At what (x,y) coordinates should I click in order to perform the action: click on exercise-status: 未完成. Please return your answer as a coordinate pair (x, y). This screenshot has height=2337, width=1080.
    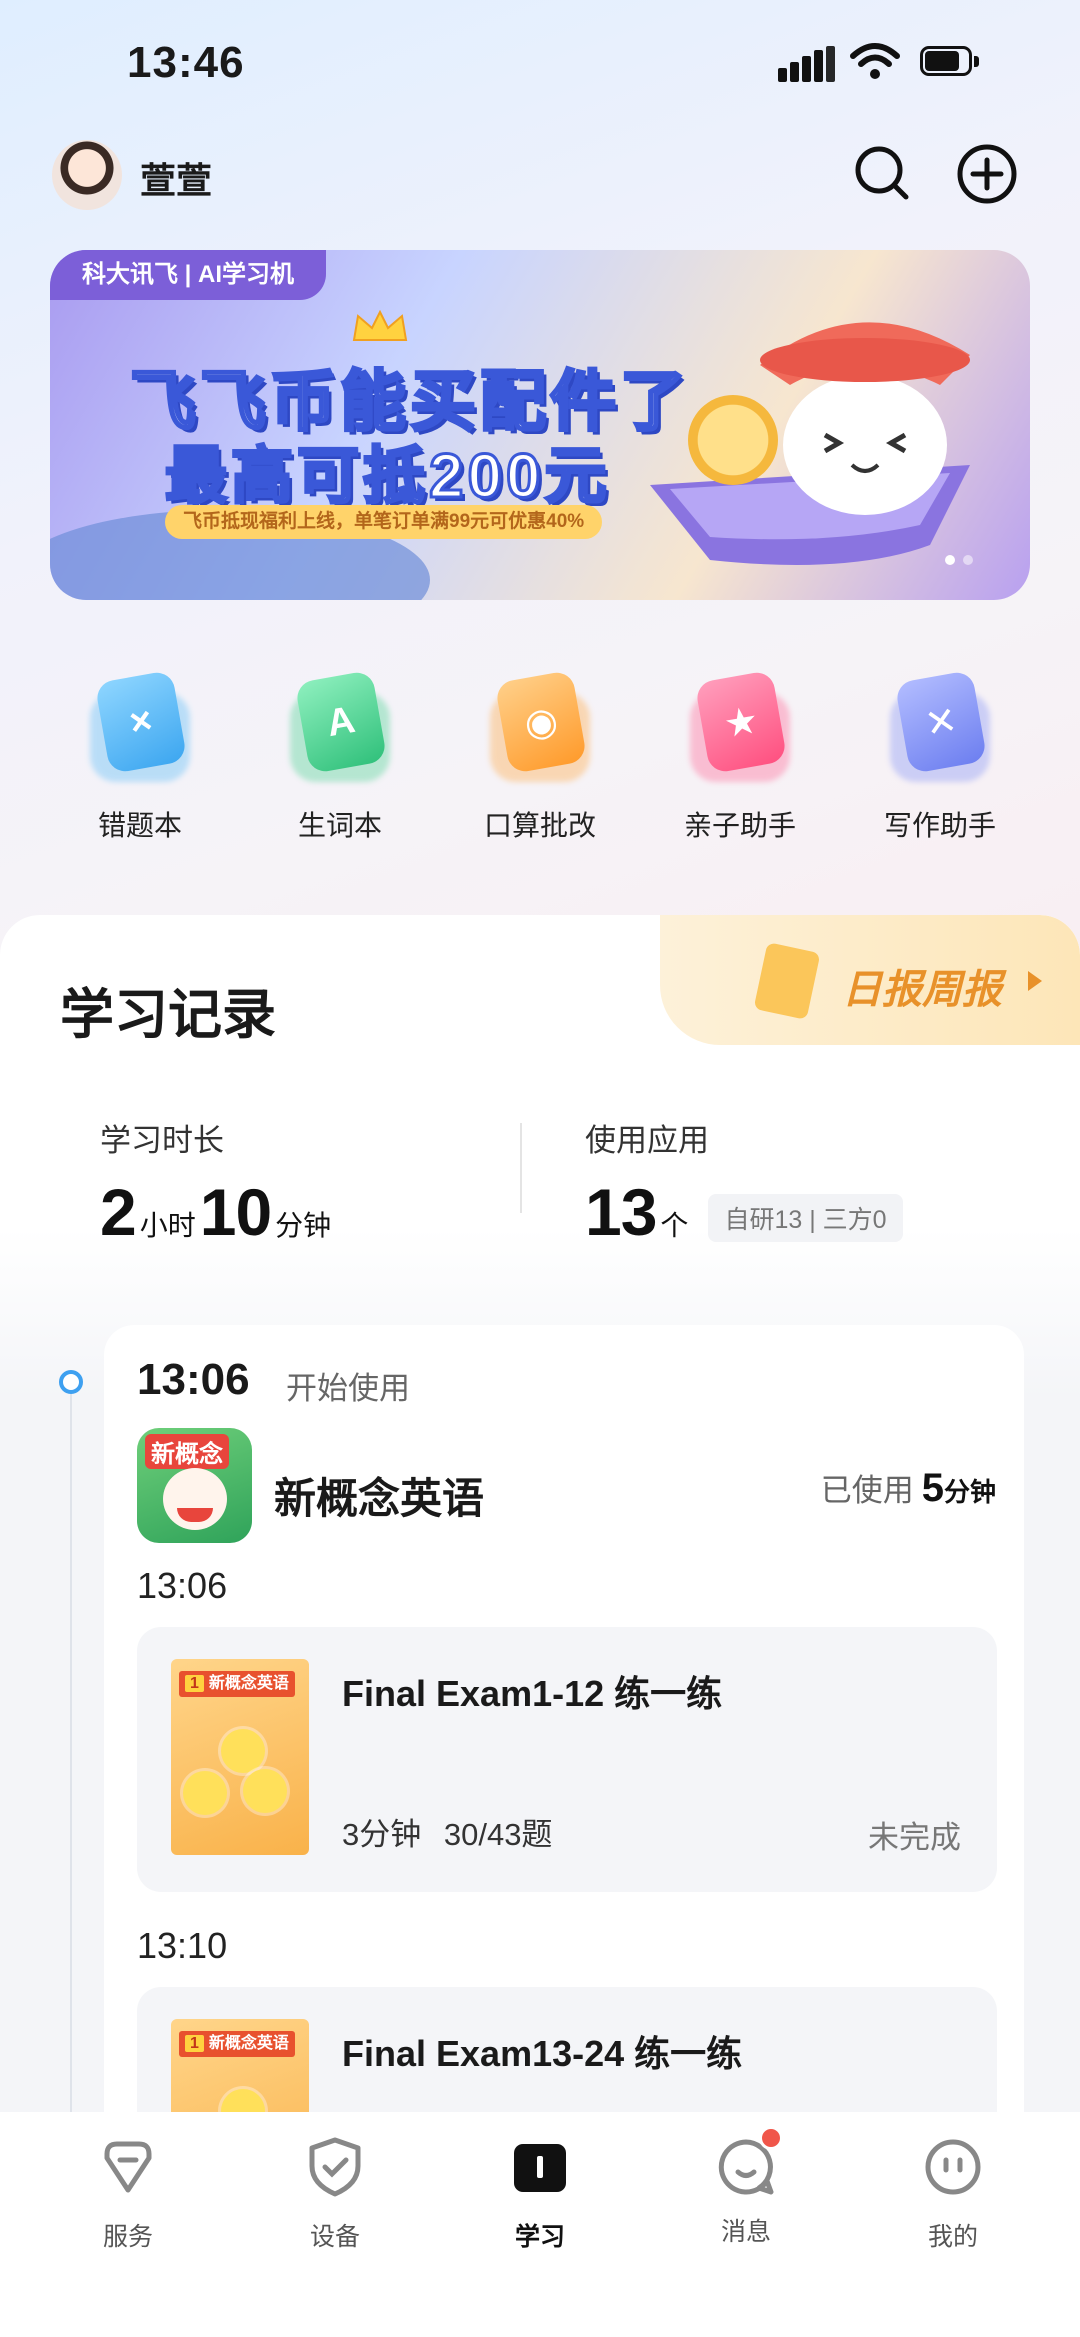
    Looking at the image, I should click on (914, 1837).